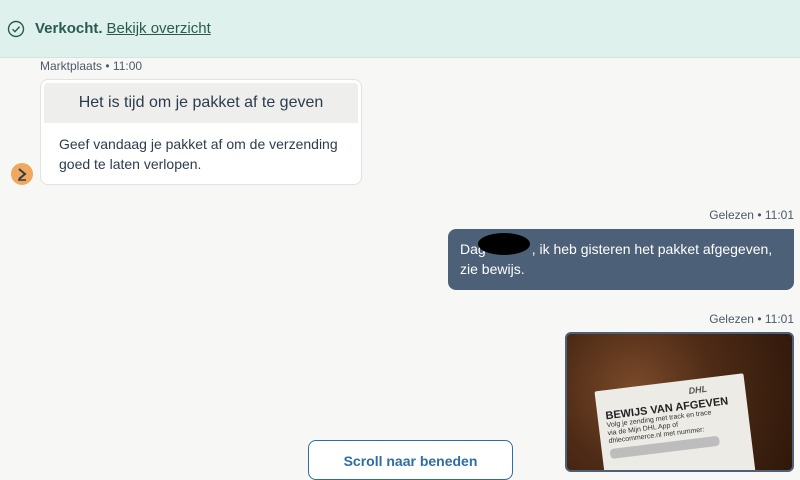 The image size is (800, 480). What do you see at coordinates (71, 66) in the screenshot?
I see `sender-name: Marktplaats` at bounding box center [71, 66].